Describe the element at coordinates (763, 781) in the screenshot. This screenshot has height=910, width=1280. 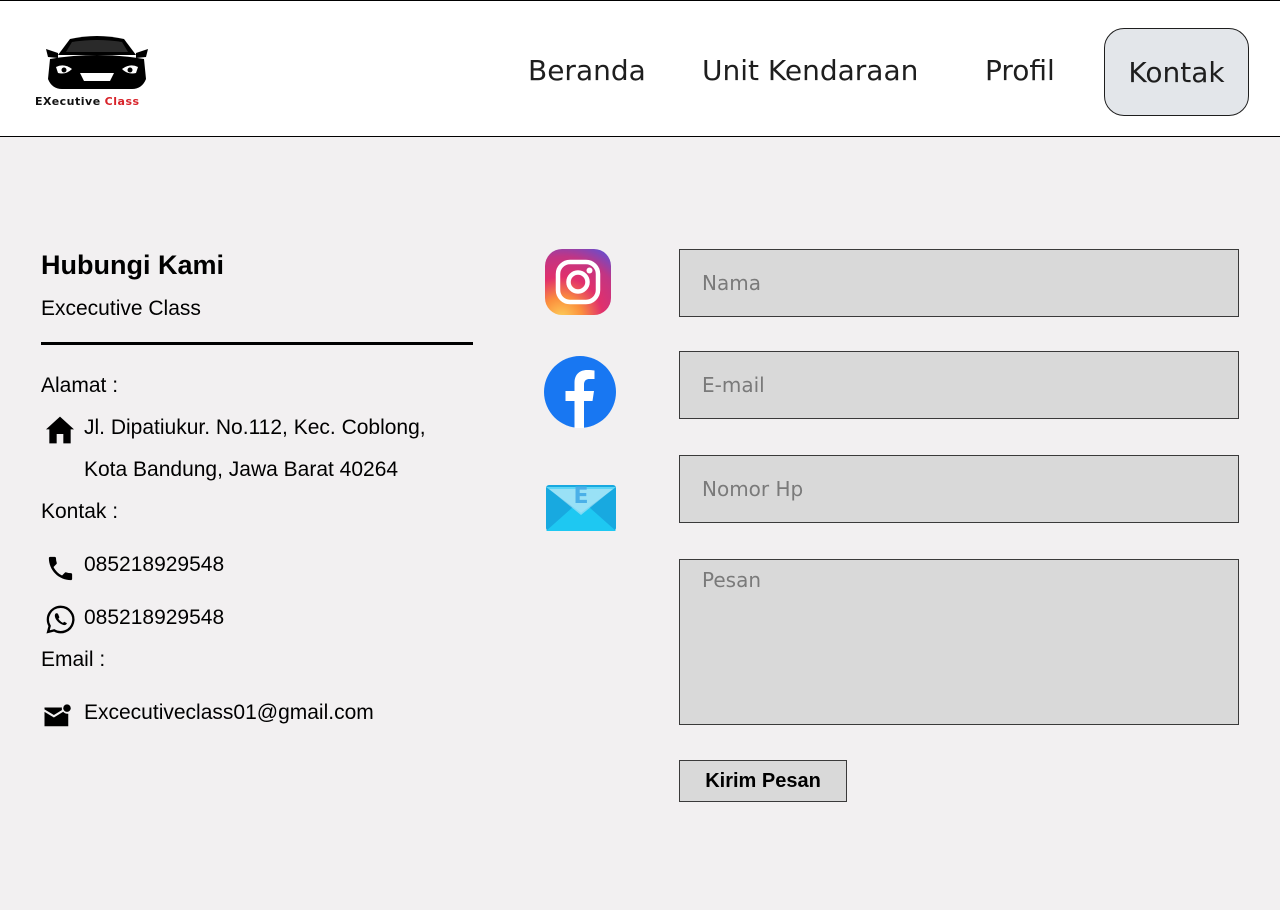
I see `send-message-button: Kirim Pesan` at that location.